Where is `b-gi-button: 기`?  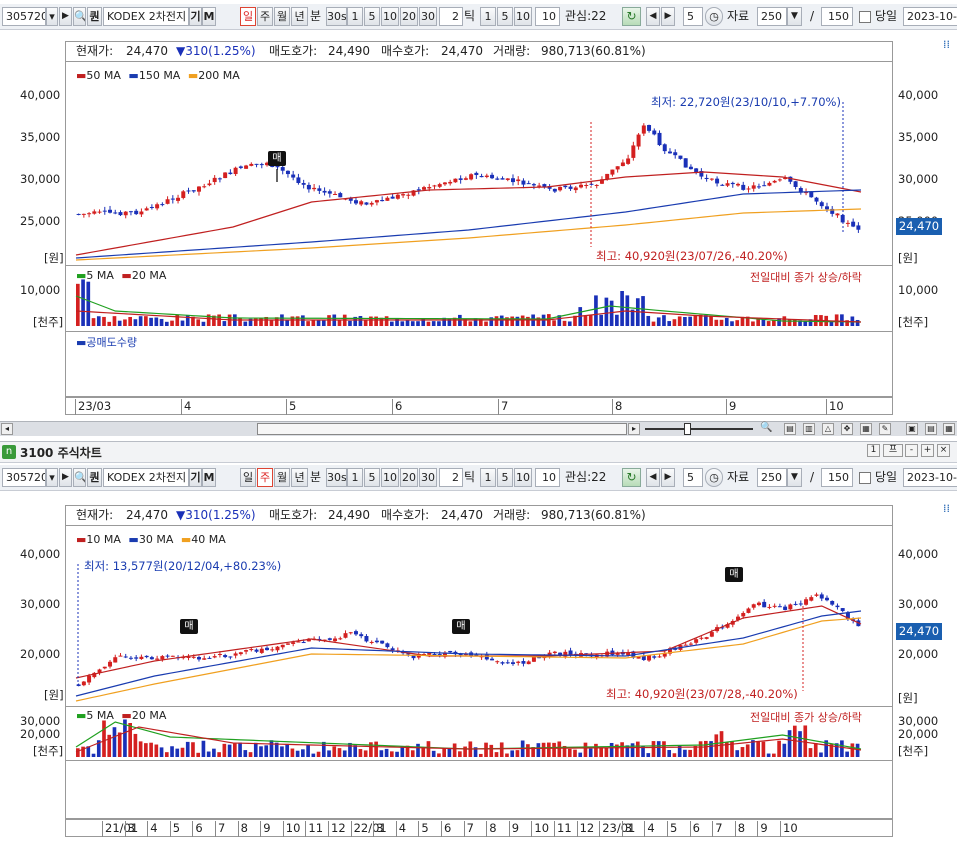
b-gi-button: 기 is located at coordinates (195, 477).